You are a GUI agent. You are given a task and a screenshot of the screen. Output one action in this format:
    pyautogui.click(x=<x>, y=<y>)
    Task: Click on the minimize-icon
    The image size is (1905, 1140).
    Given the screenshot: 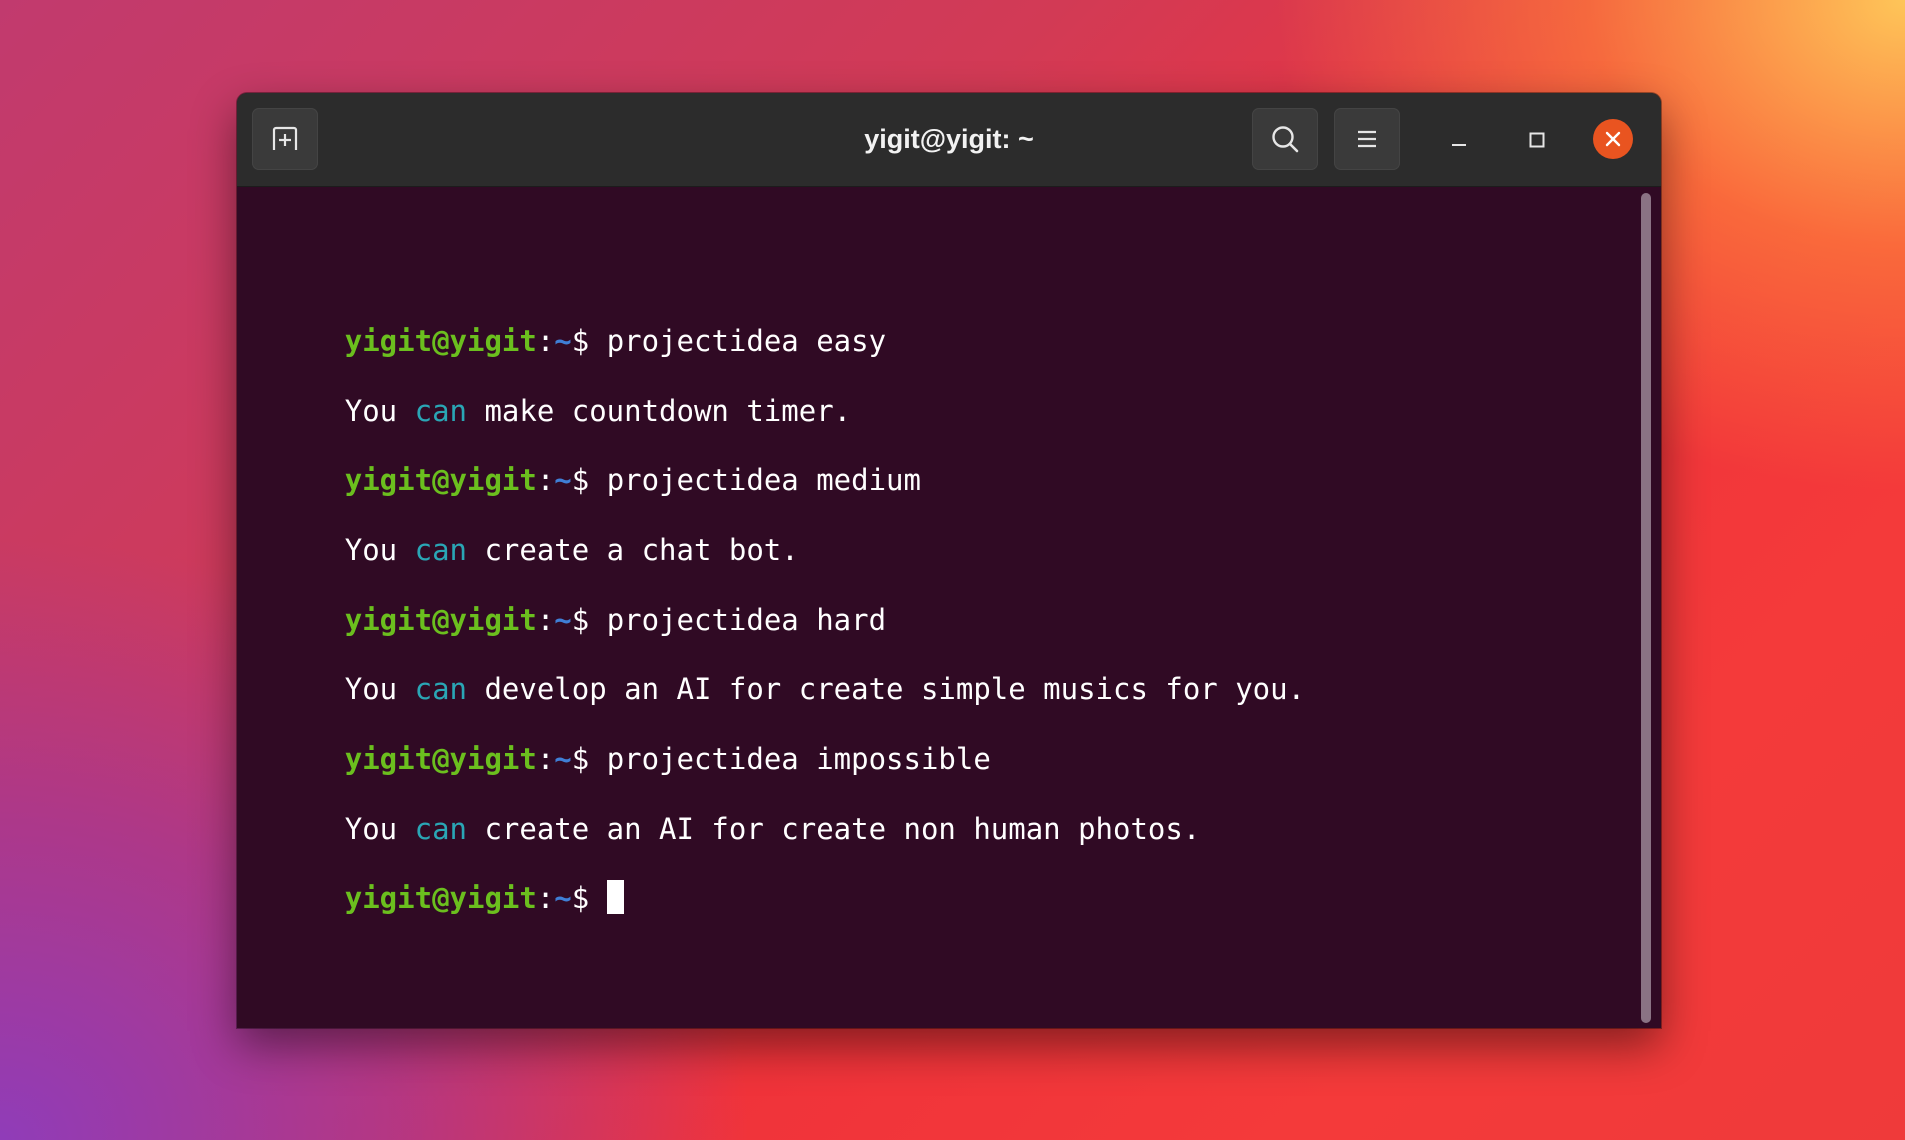 What is the action you would take?
    pyautogui.click(x=1459, y=145)
    